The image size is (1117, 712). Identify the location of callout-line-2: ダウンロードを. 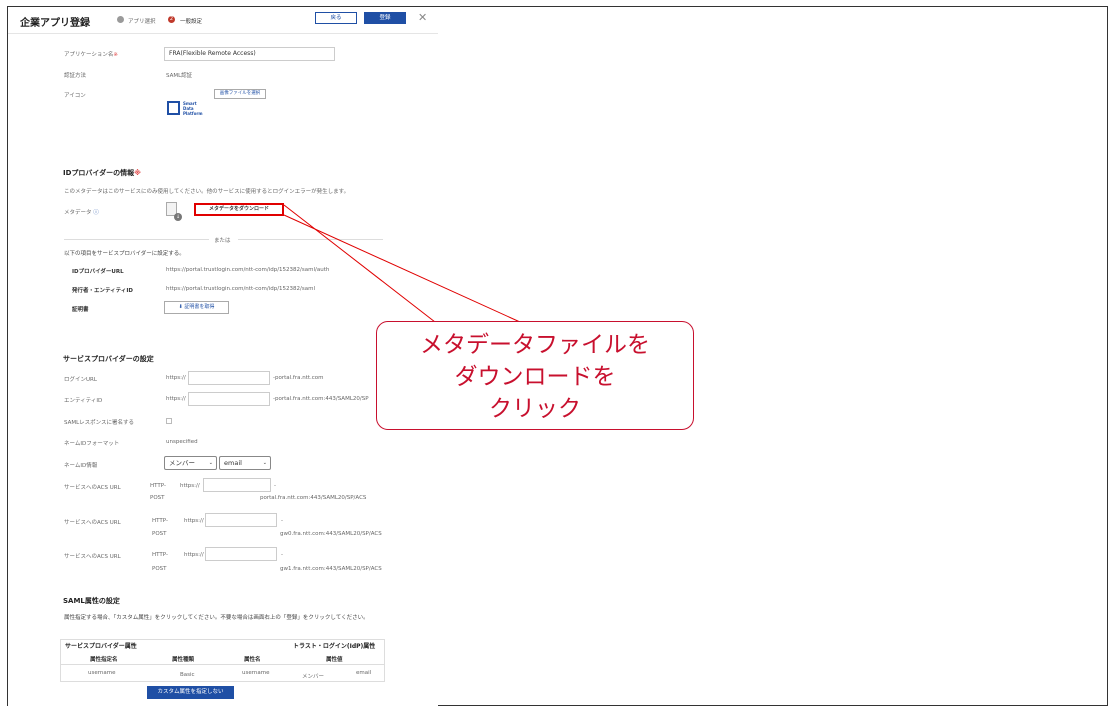
(535, 377).